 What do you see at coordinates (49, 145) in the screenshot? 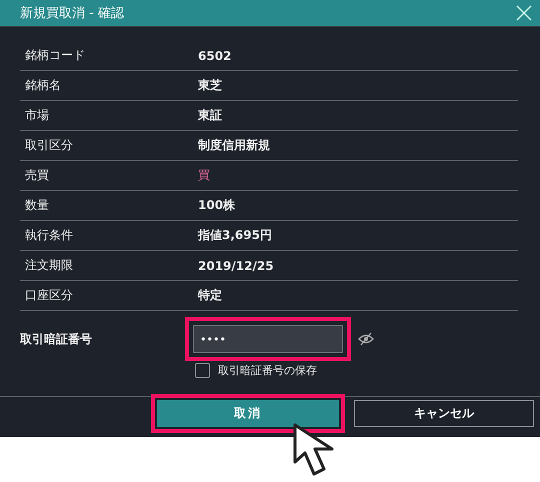
I see `field-label: 取引区分` at bounding box center [49, 145].